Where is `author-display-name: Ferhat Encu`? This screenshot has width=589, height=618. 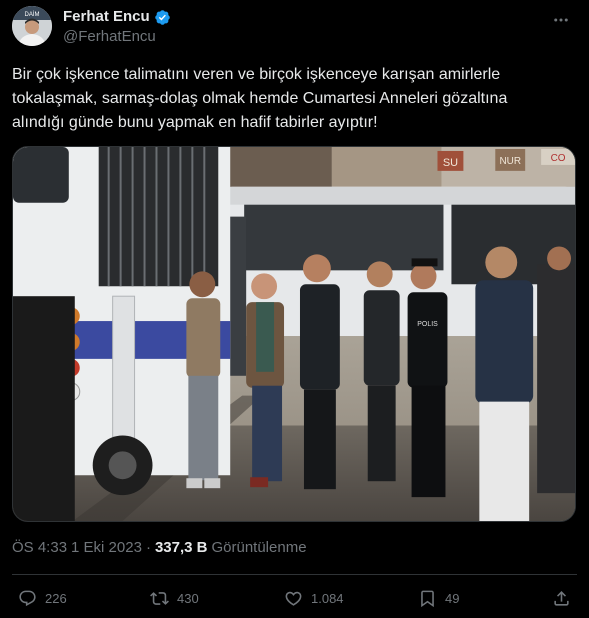
author-display-name: Ferhat Encu is located at coordinates (106, 17).